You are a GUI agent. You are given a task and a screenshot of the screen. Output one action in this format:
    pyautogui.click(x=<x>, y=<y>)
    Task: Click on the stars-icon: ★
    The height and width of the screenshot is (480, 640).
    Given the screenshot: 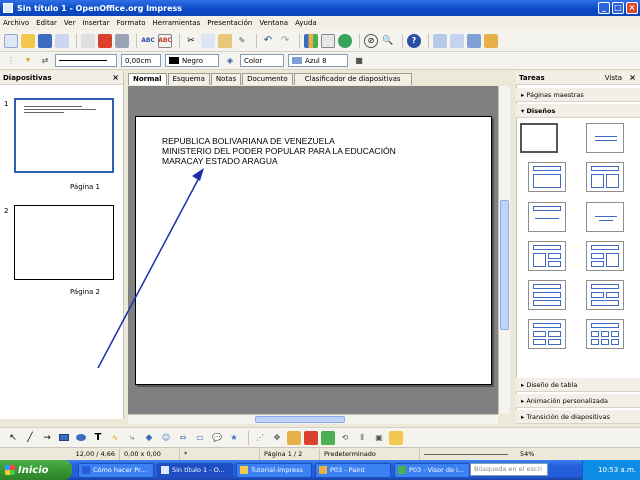 What is the action you would take?
    pyautogui.click(x=234, y=438)
    